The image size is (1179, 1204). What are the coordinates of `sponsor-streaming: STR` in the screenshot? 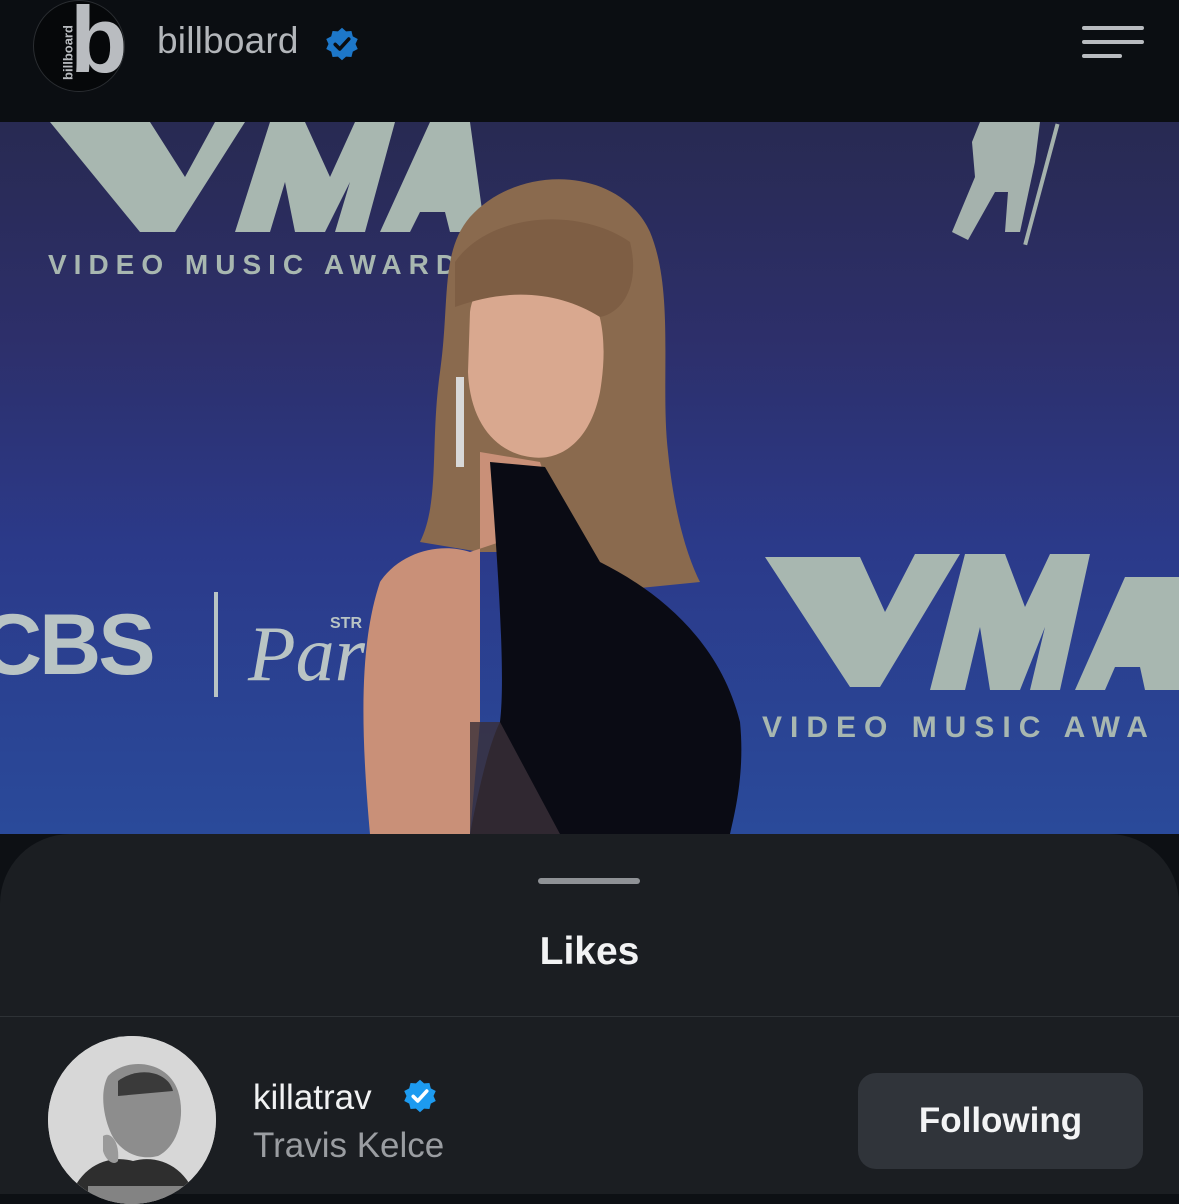 It's located at (346, 623).